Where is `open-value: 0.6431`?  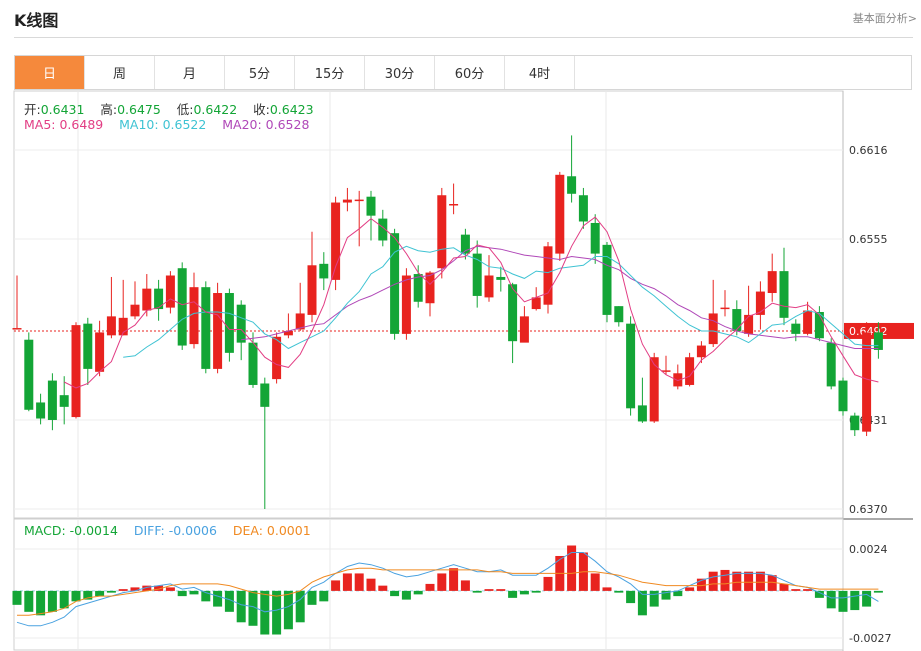 open-value: 0.6431 is located at coordinates (62, 109).